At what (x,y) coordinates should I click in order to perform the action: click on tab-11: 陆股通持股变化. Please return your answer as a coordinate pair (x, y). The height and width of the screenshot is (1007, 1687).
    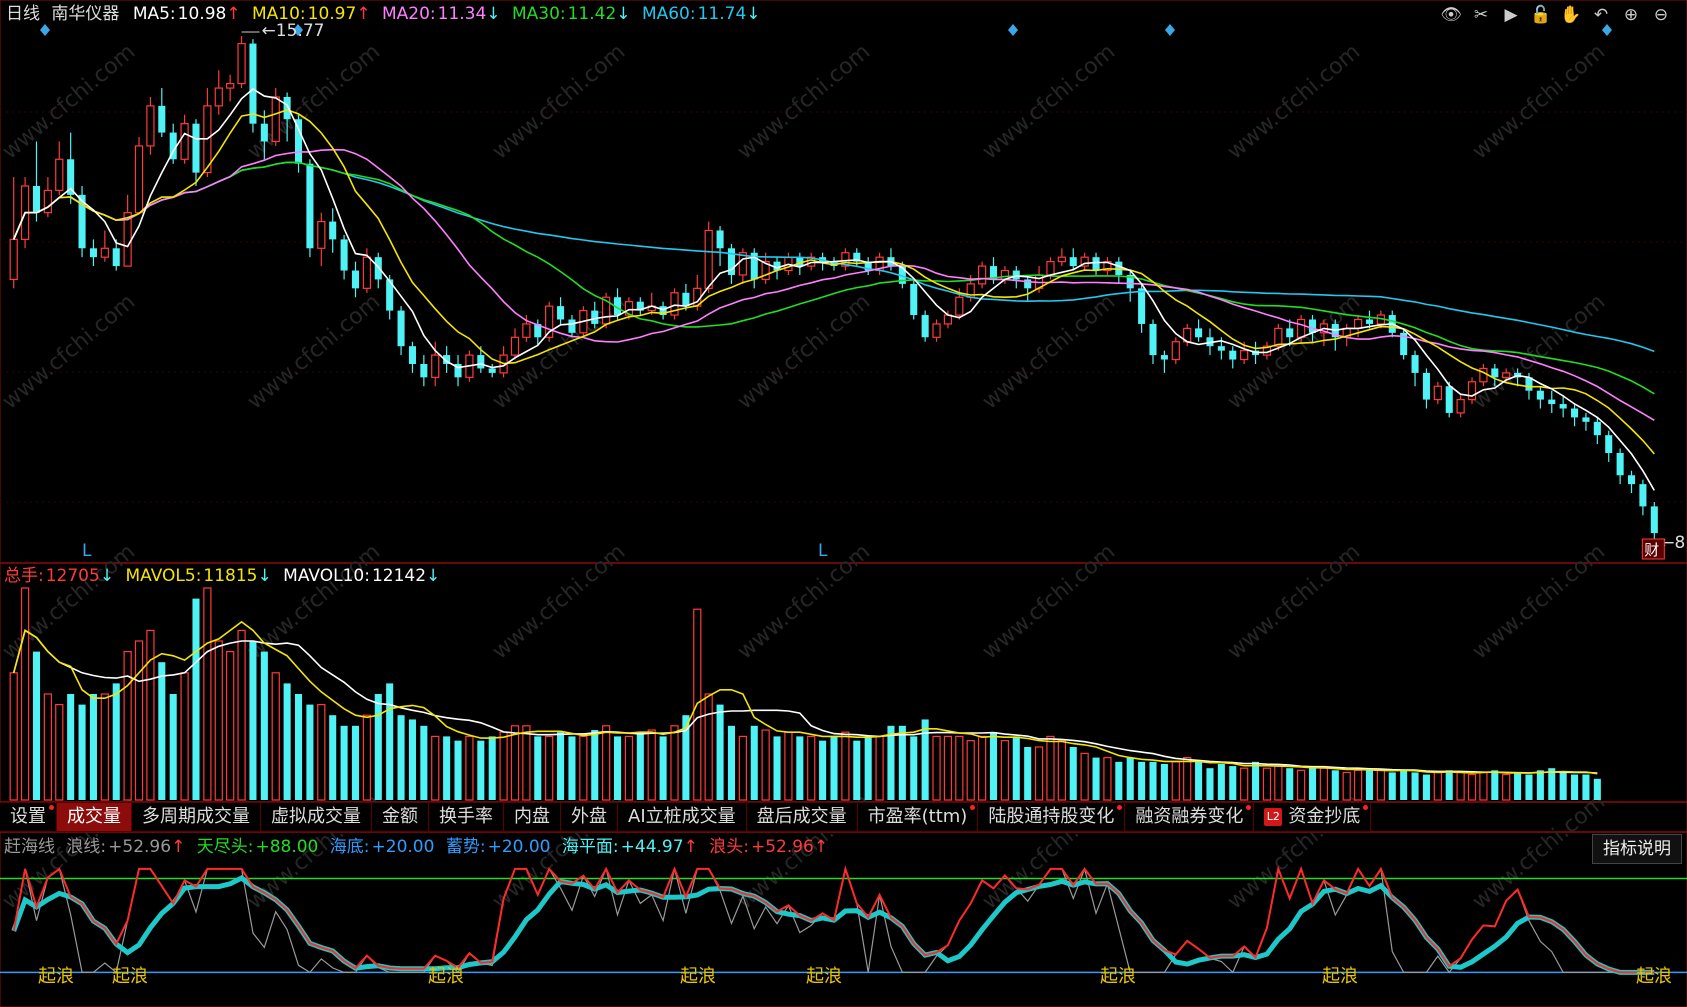
    Looking at the image, I should click on (1052, 817).